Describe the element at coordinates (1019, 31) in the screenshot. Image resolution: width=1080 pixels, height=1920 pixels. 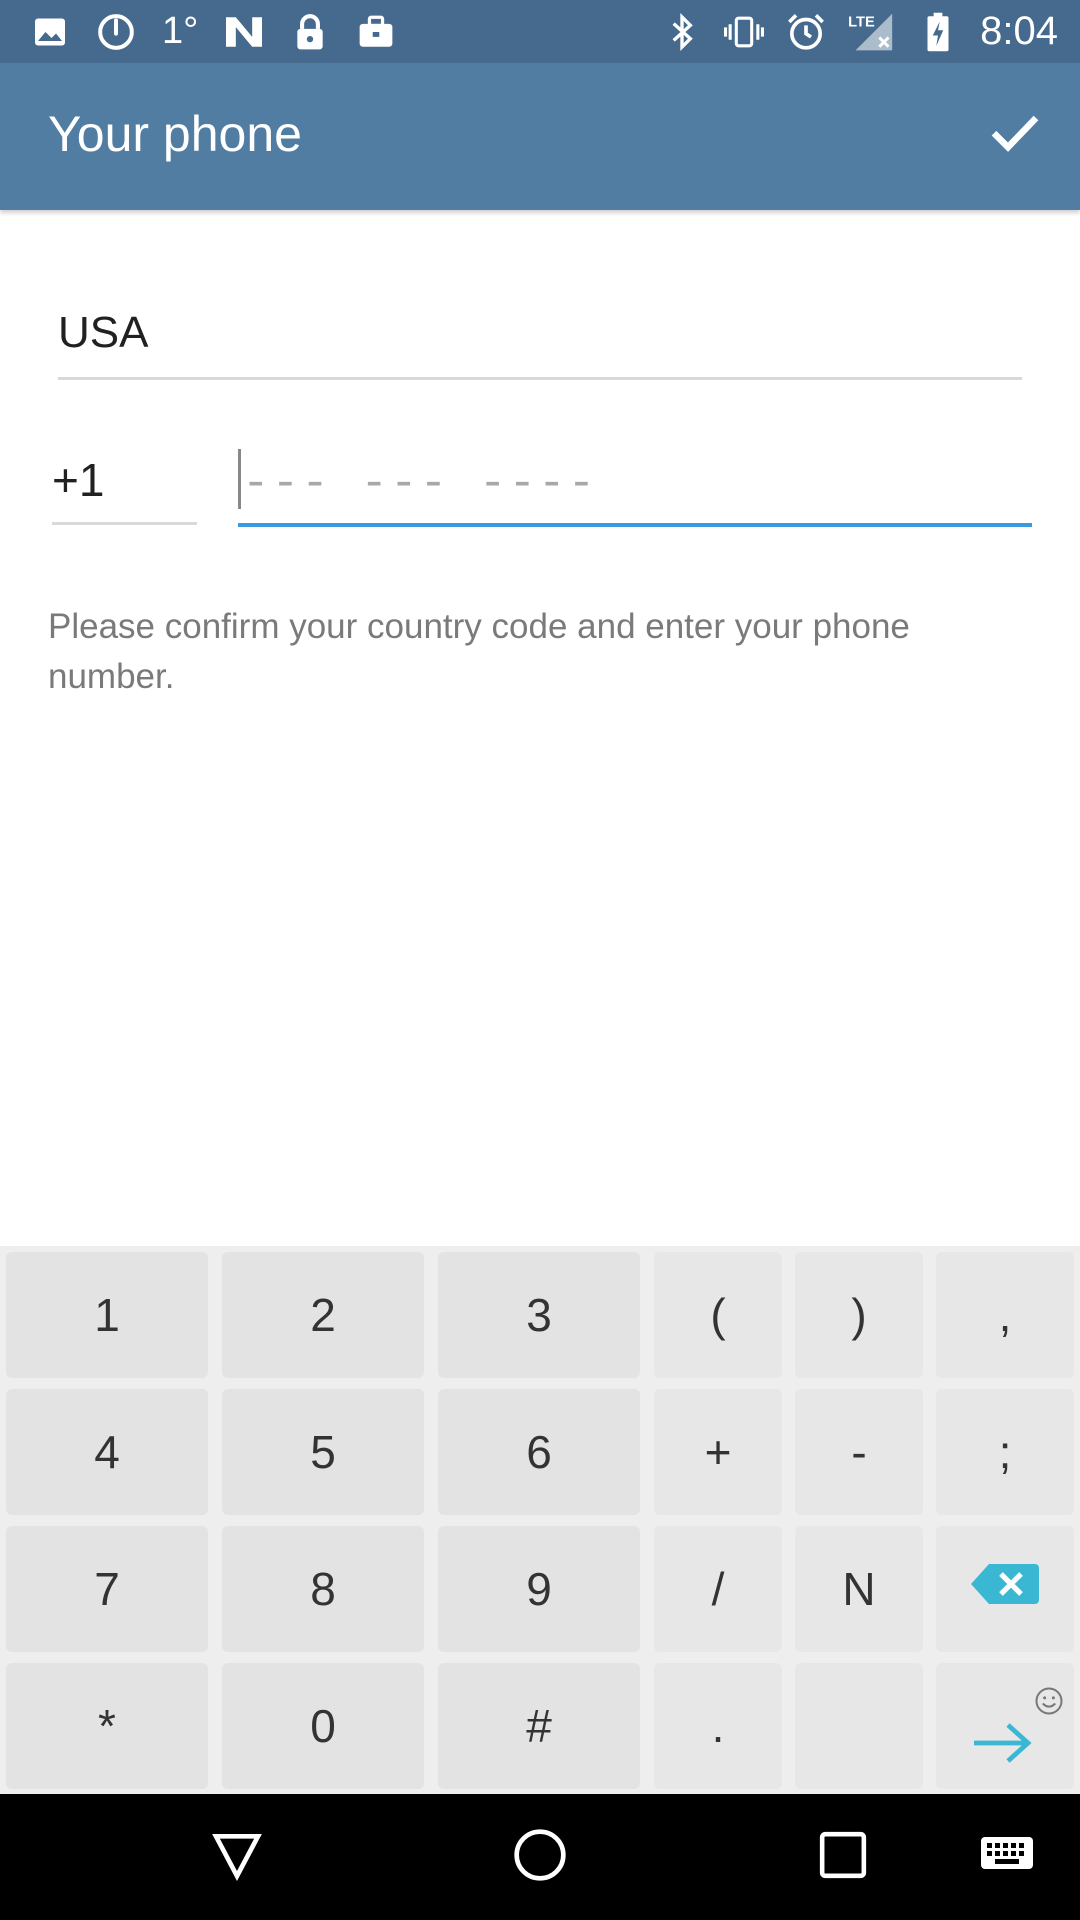
I see `clock-time: 8:04` at that location.